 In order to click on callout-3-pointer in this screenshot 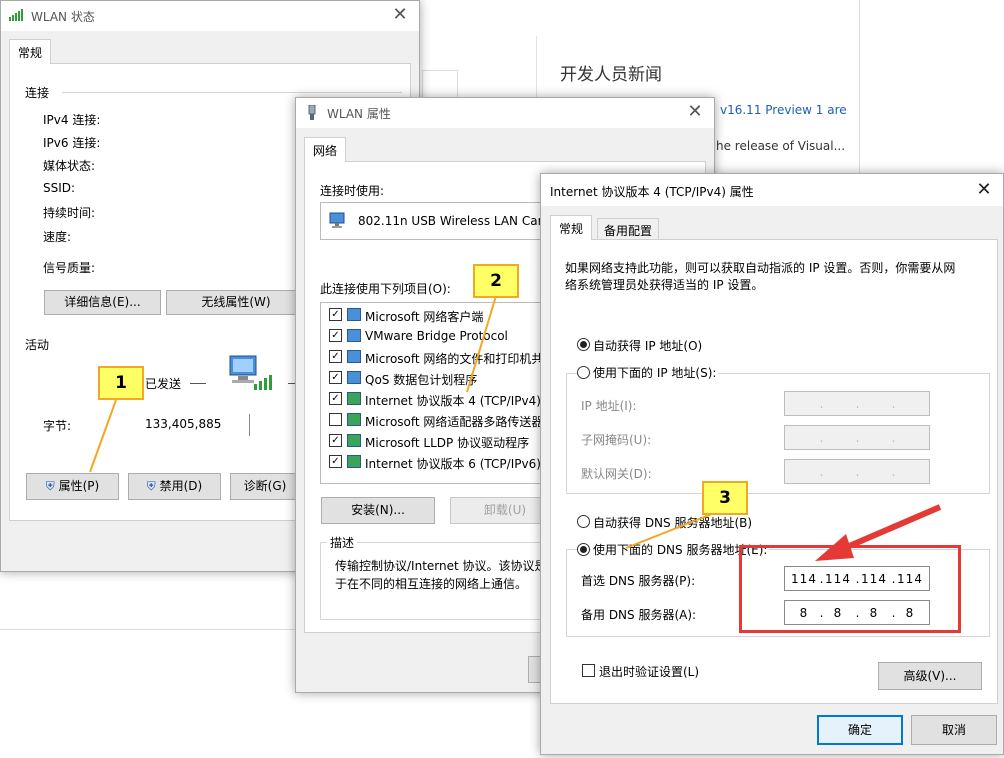, I will do `click(674, 529)`.